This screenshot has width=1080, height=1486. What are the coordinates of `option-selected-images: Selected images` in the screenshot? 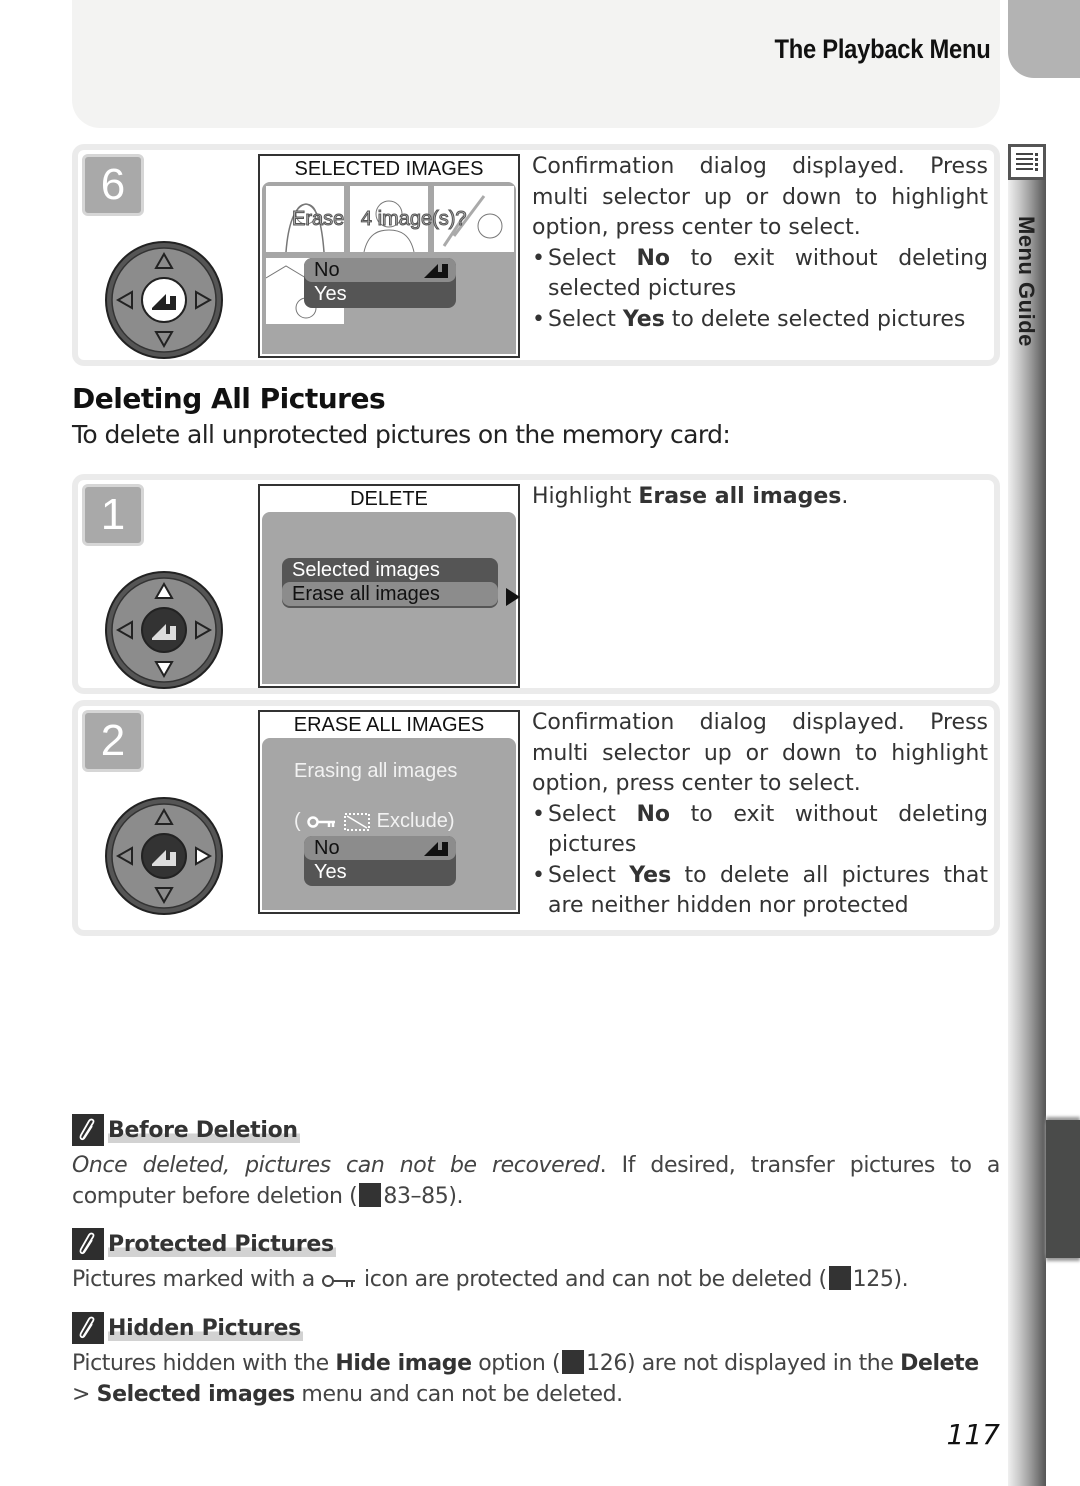 It's located at (361, 570).